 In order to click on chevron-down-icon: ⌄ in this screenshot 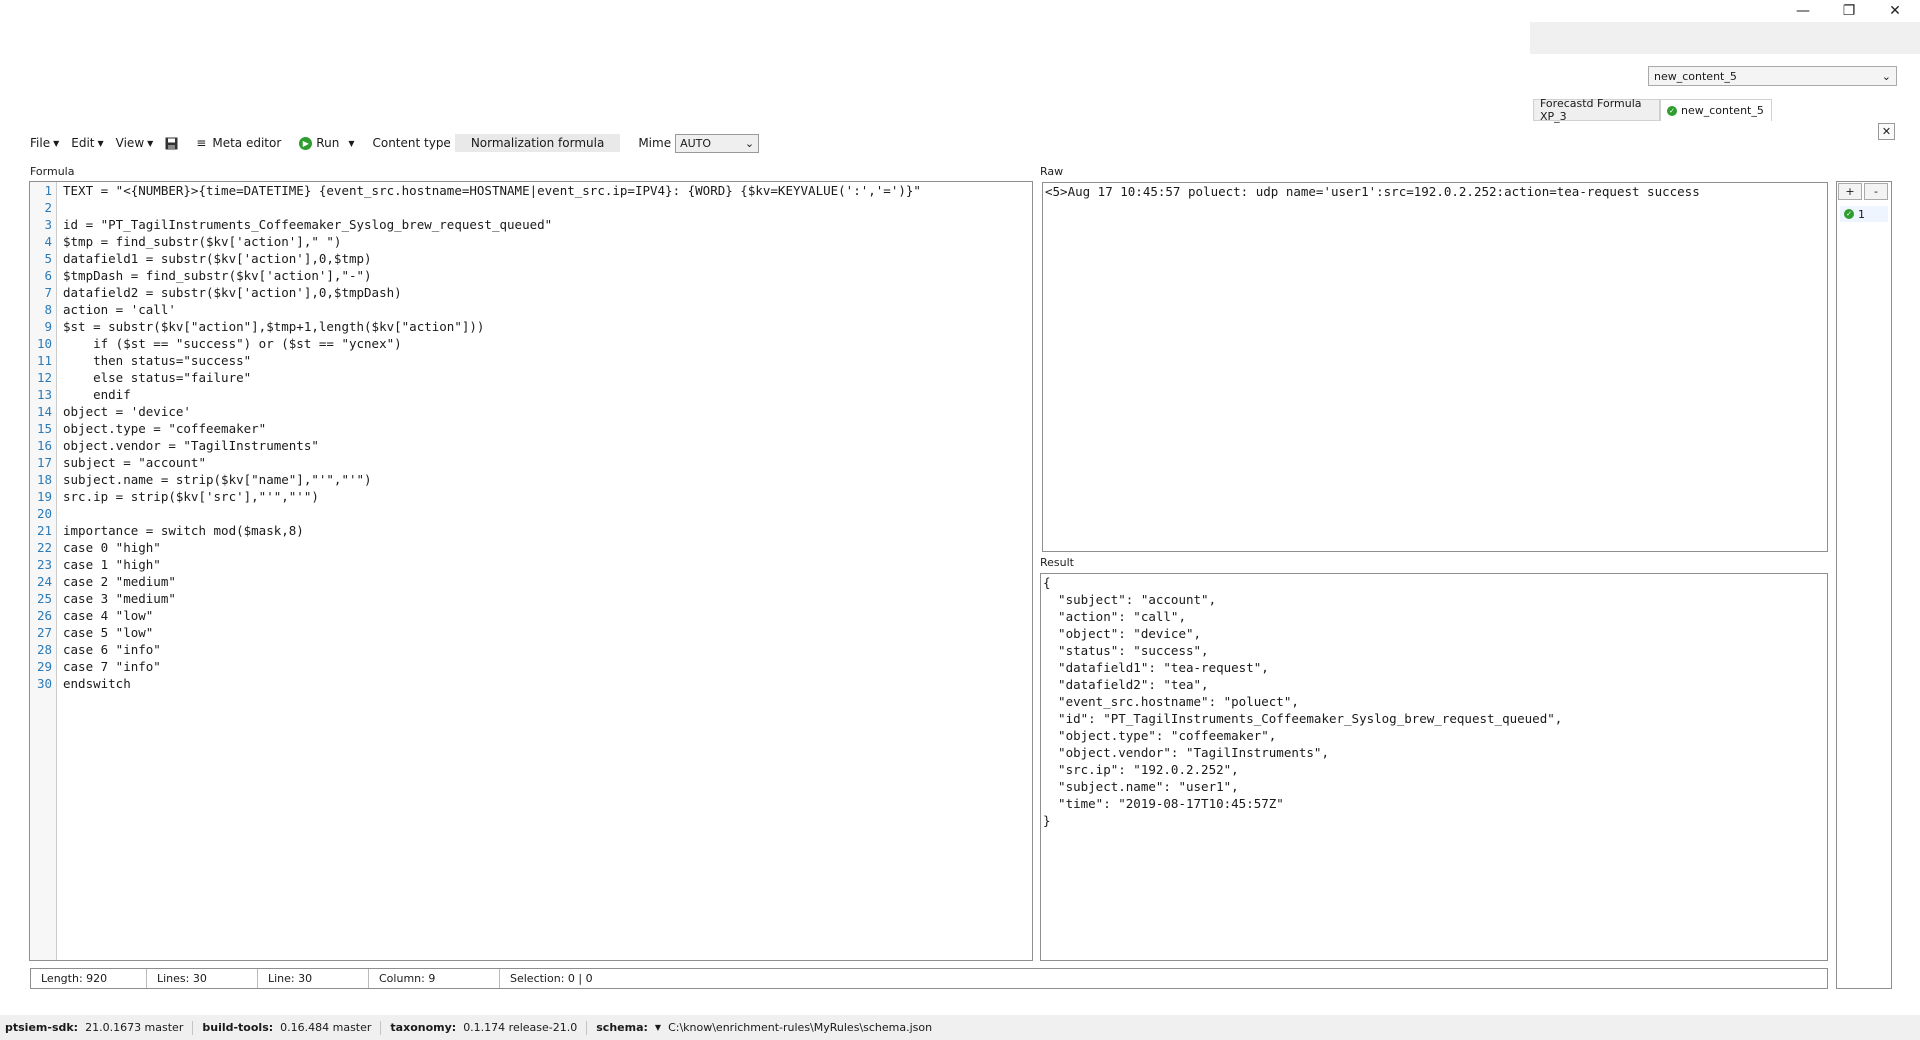, I will do `click(749, 143)`.